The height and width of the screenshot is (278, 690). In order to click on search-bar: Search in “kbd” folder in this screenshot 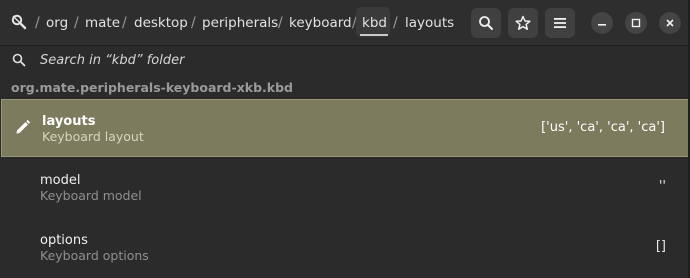, I will do `click(345, 61)`.